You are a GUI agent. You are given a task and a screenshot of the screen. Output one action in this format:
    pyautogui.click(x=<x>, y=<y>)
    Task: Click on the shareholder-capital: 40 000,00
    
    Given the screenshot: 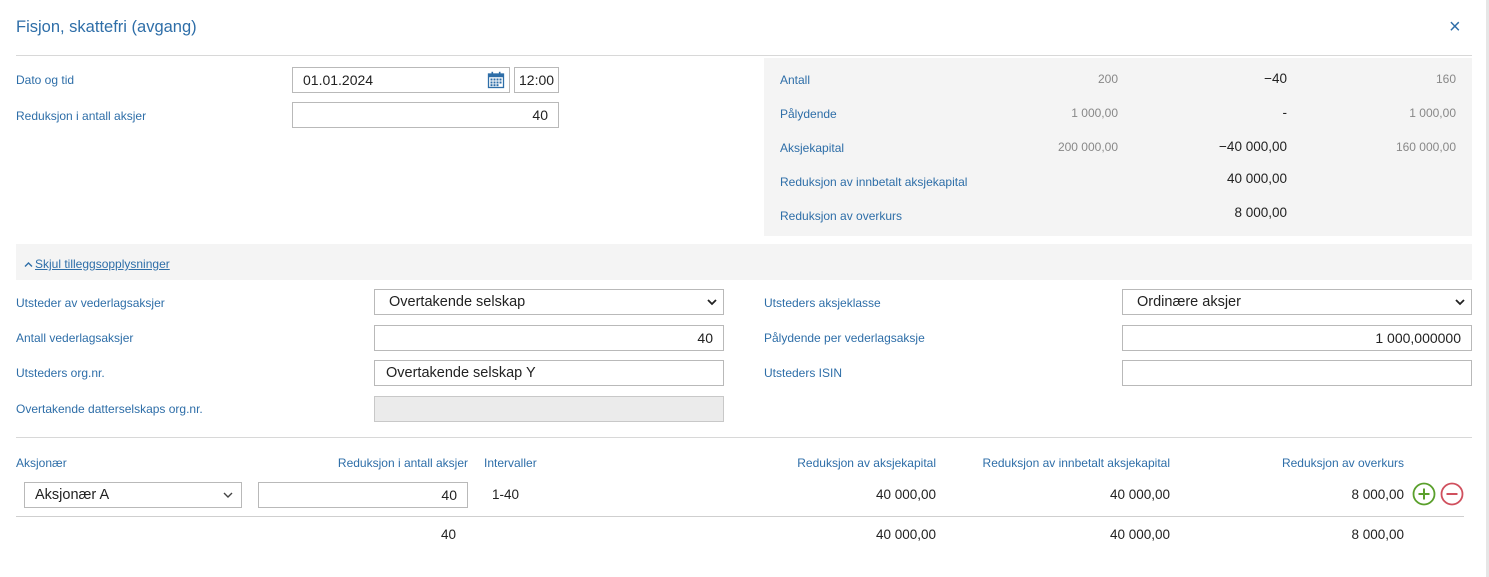 What is the action you would take?
    pyautogui.click(x=905, y=494)
    